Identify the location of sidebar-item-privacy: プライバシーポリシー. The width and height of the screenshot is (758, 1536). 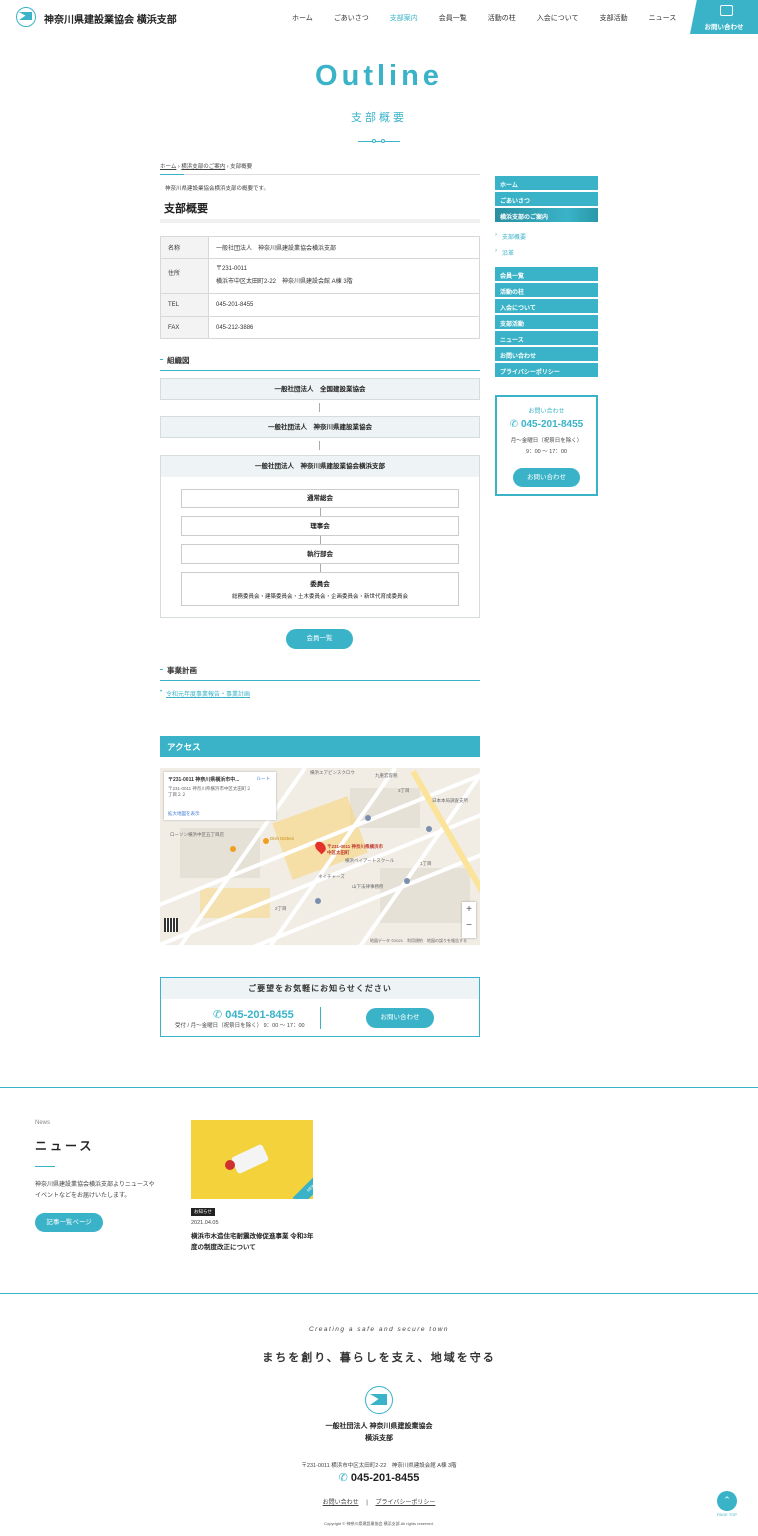
(546, 370).